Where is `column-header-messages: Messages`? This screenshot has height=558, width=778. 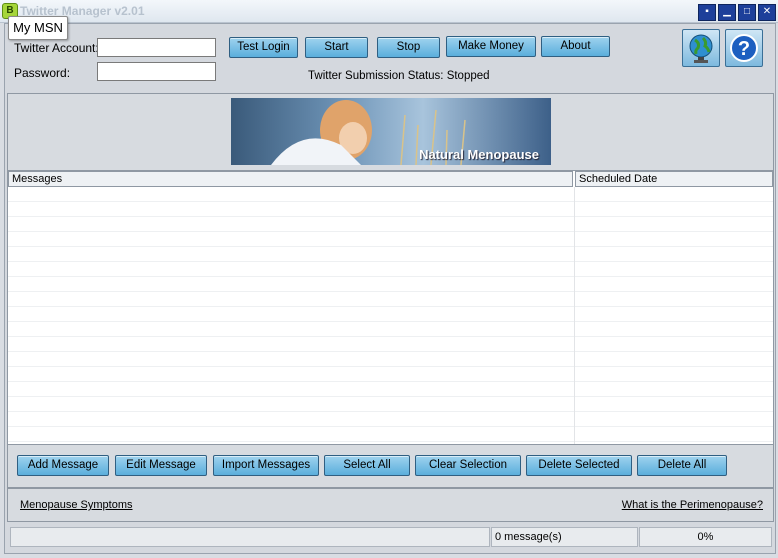
column-header-messages: Messages is located at coordinates (290, 179).